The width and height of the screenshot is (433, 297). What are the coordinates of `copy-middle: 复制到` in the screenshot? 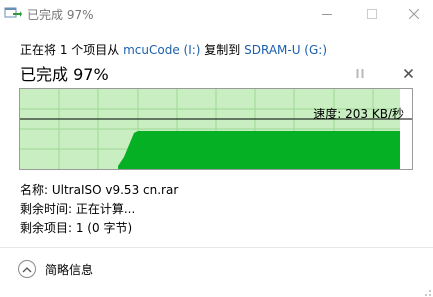 It's located at (222, 50).